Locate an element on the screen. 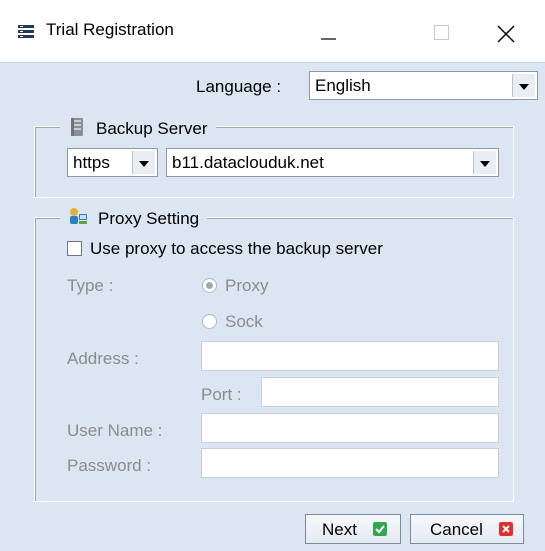  protocol-value: https is located at coordinates (91, 162).